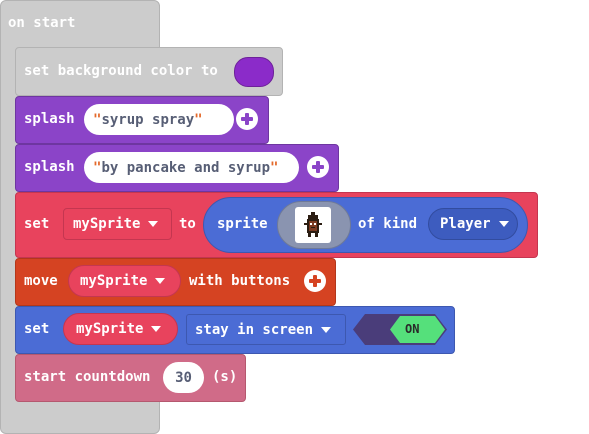  Describe the element at coordinates (121, 71) in the screenshot. I see `set-background-color-label: set background color to` at that location.